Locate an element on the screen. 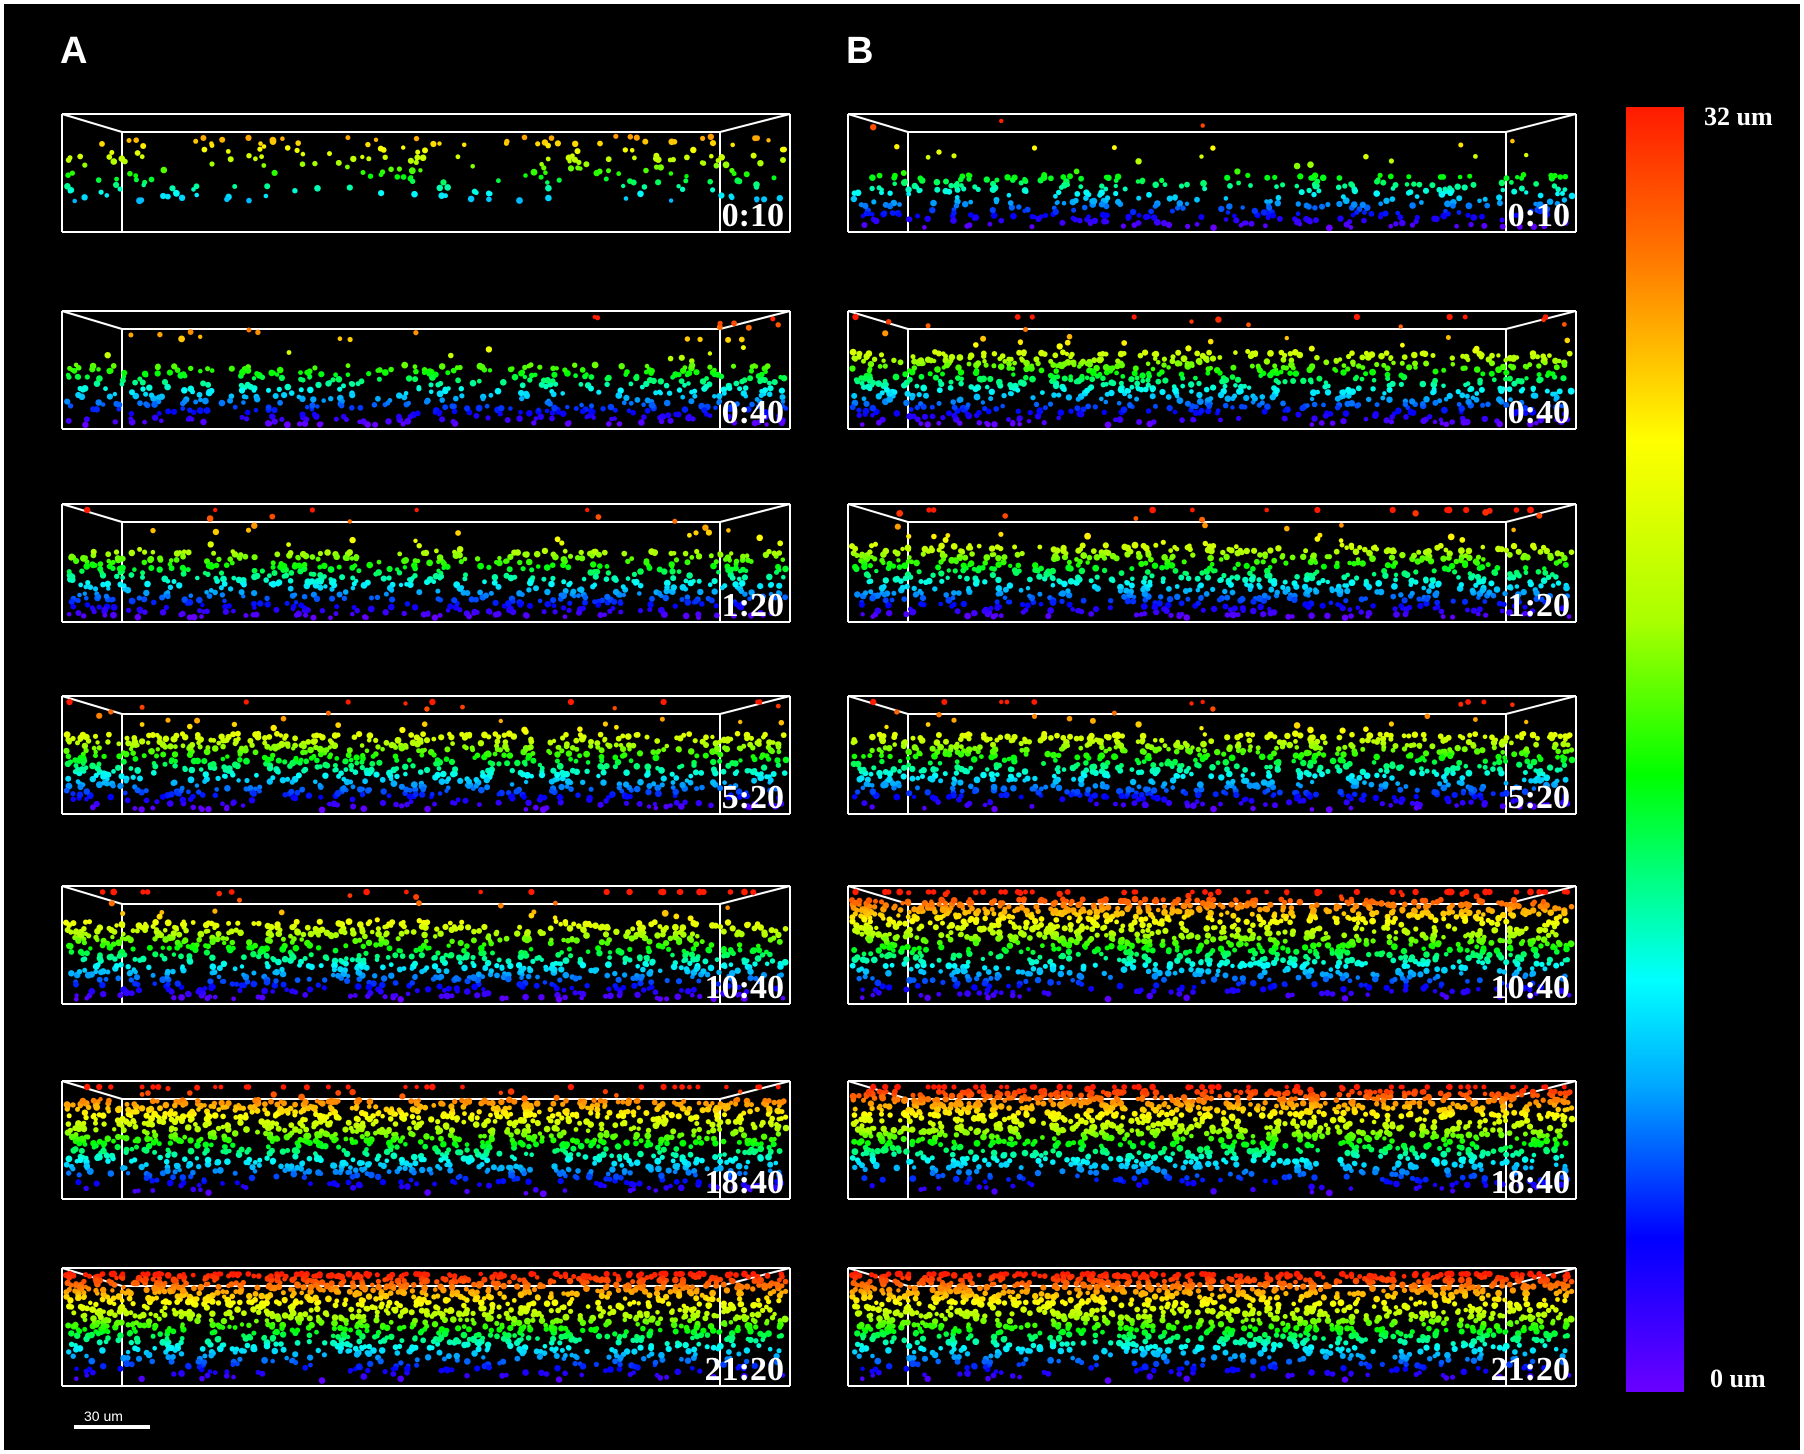 The image size is (1804, 1454). scale-bar-label: 30 um is located at coordinates (103, 1416).